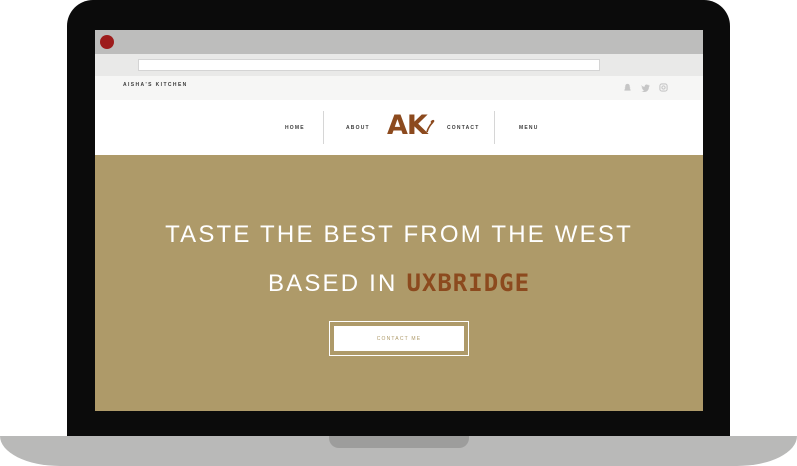 The width and height of the screenshot is (797, 466). I want to click on nav-home-link: HOME, so click(295, 128).